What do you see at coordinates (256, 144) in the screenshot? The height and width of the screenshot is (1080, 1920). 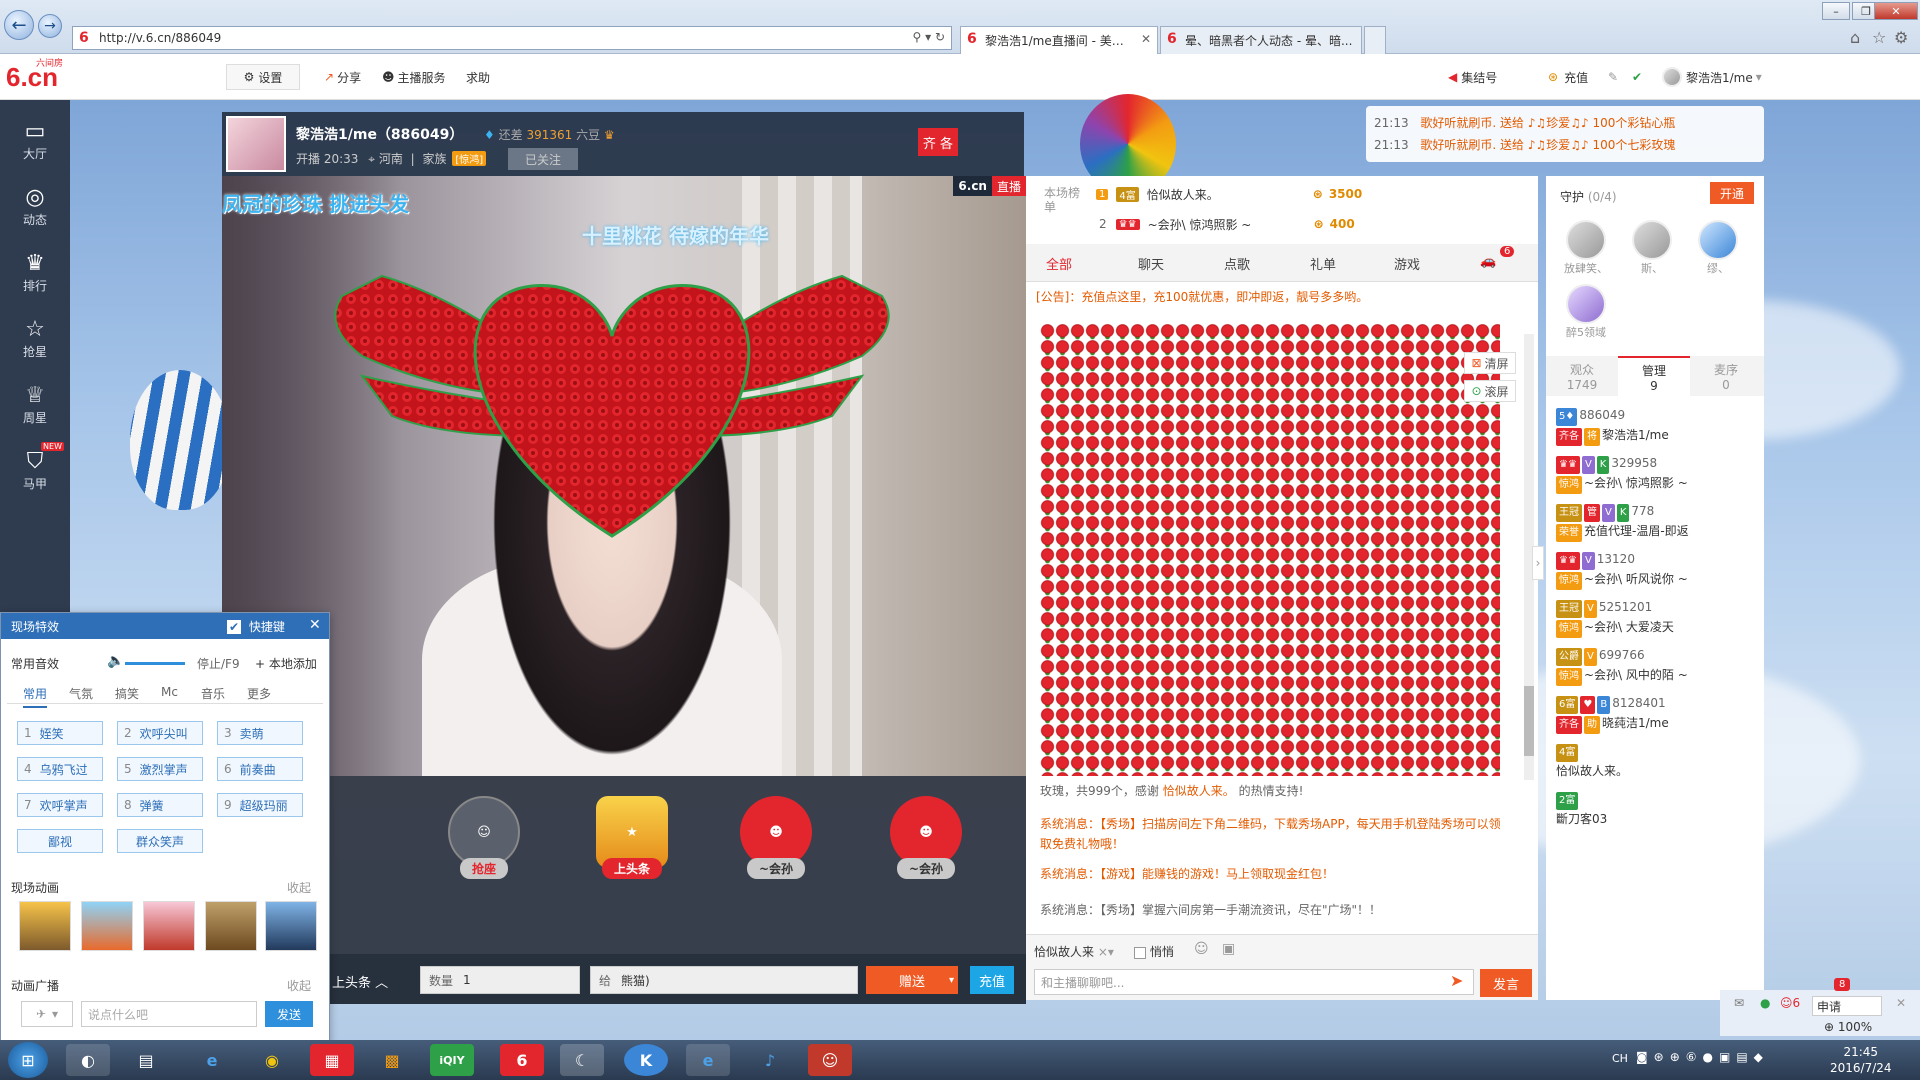 I see `anchor-avatar` at bounding box center [256, 144].